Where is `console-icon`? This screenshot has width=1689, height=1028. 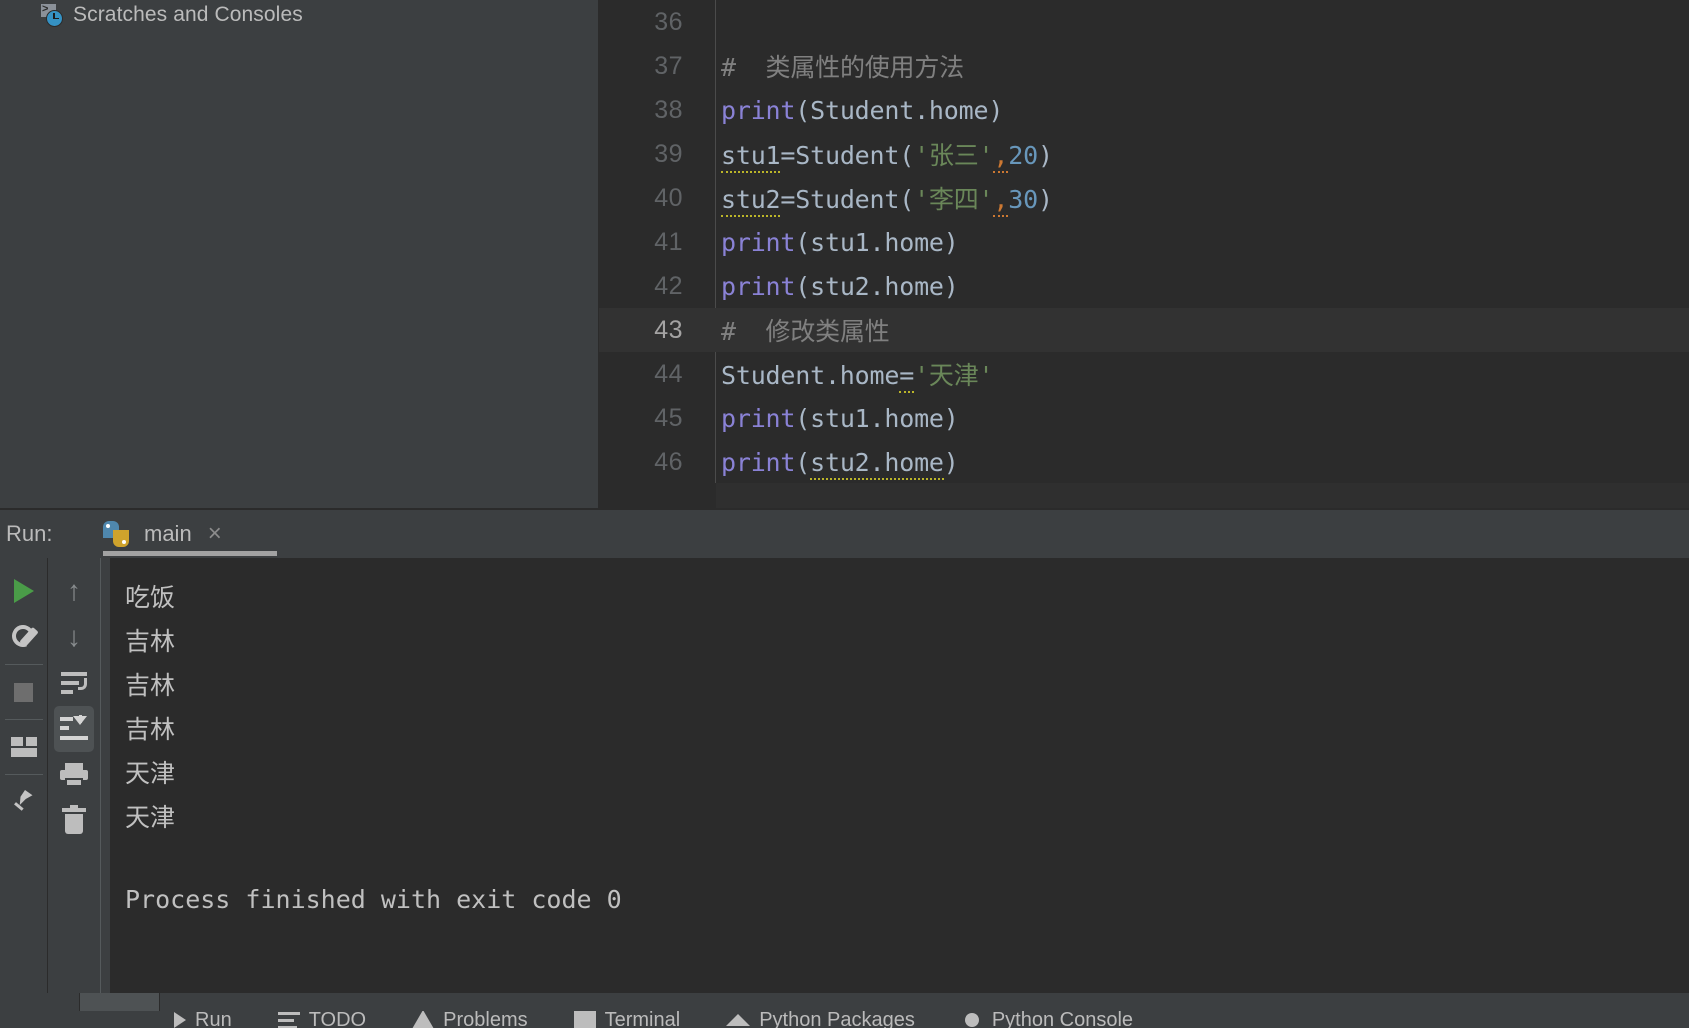
console-icon is located at coordinates (971, 1019).